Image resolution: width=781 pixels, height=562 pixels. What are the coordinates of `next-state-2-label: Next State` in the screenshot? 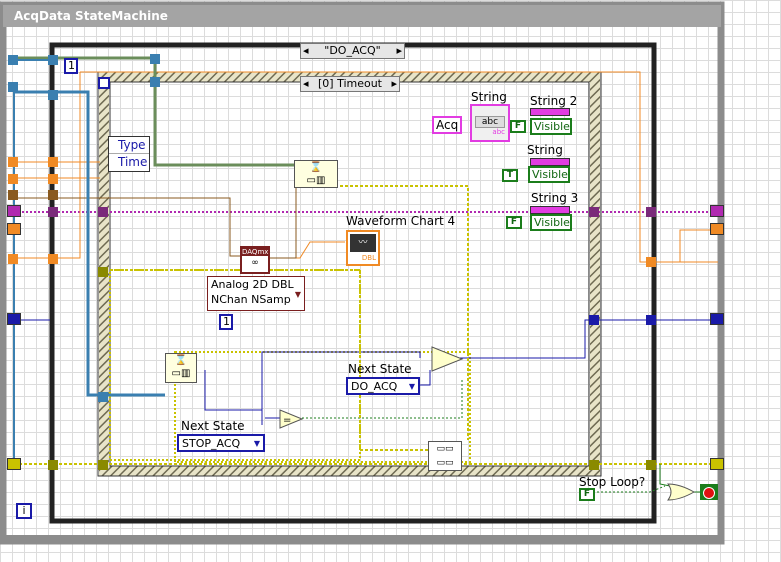 It's located at (213, 426).